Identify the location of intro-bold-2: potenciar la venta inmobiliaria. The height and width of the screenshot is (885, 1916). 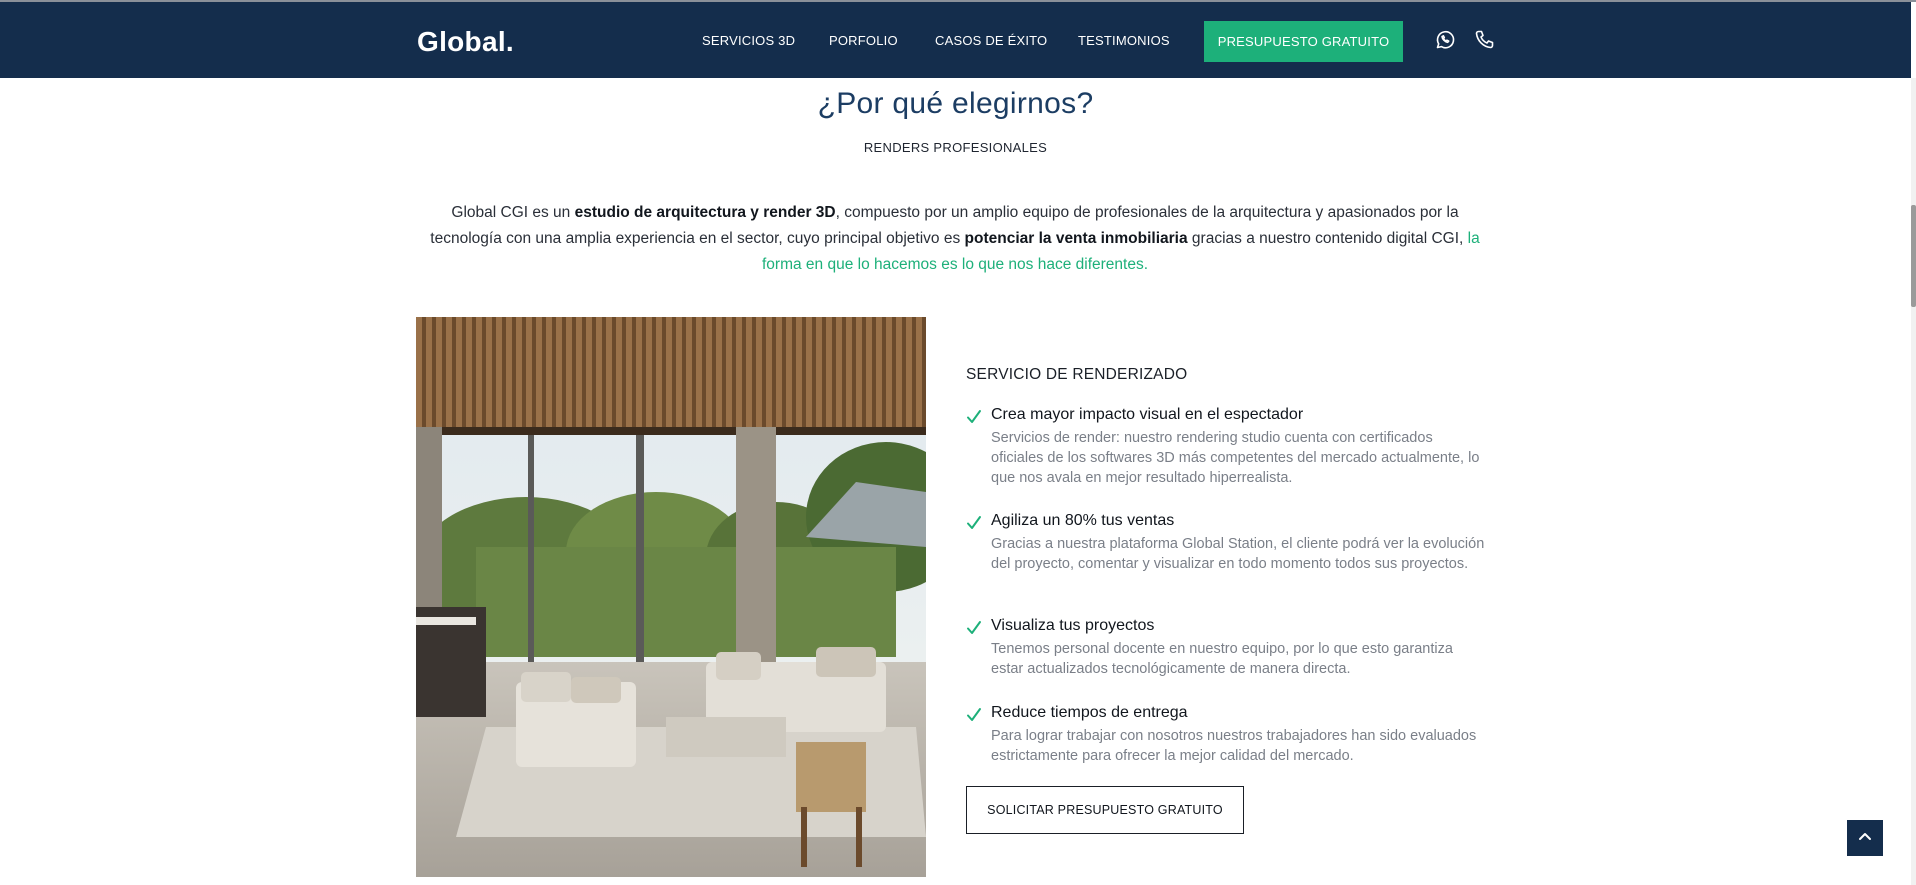
(1076, 238).